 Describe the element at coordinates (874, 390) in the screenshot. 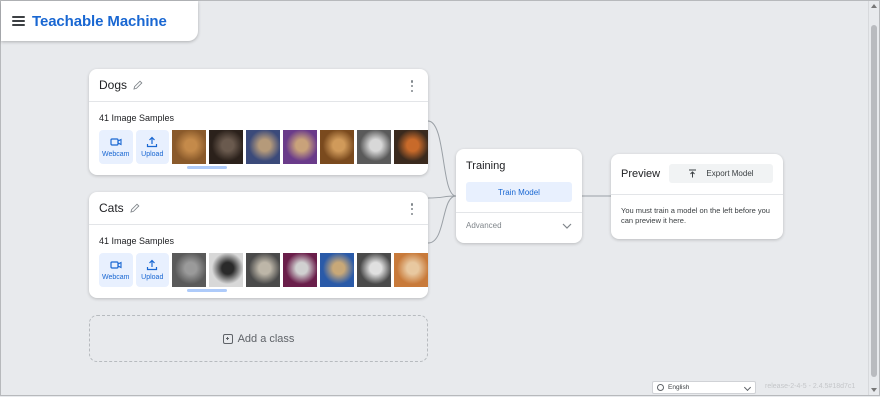

I see `scroll-down-icon` at that location.